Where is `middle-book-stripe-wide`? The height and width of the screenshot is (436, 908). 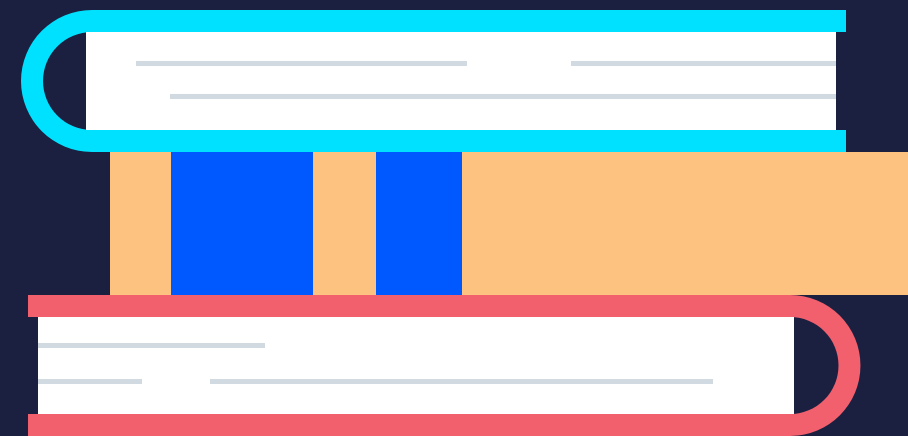 middle-book-stripe-wide is located at coordinates (242, 223).